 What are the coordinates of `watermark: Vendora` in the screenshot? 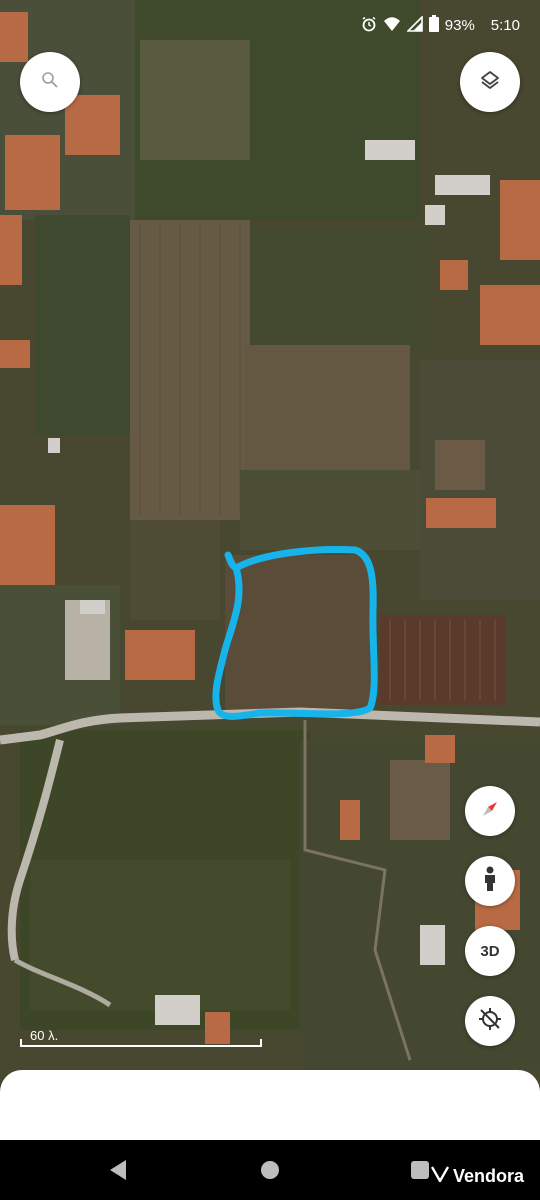 It's located at (477, 1176).